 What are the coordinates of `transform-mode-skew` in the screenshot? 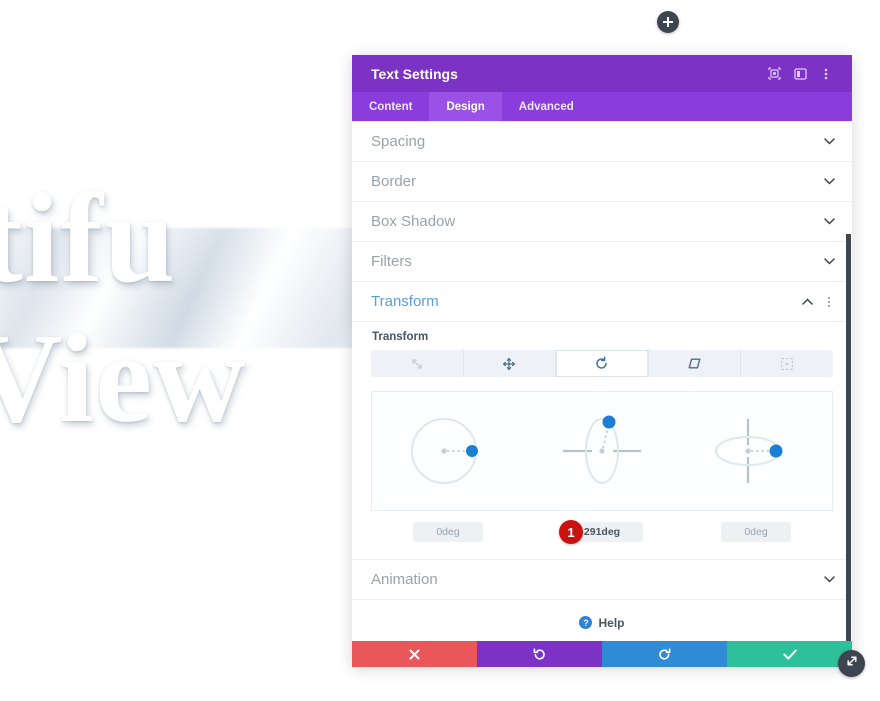 It's located at (695, 363).